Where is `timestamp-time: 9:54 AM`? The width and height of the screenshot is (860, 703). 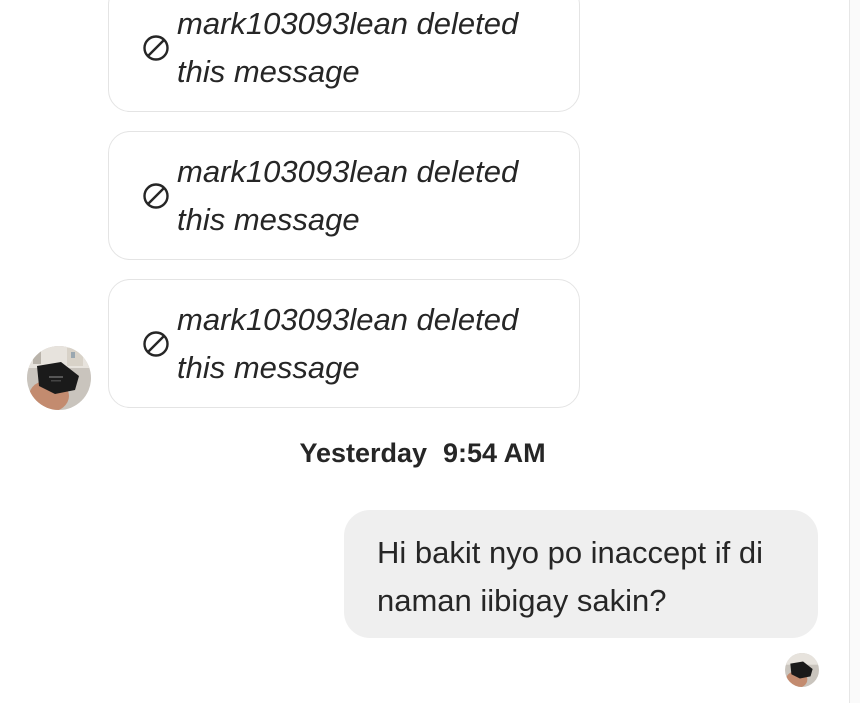
timestamp-time: 9:54 AM is located at coordinates (494, 453).